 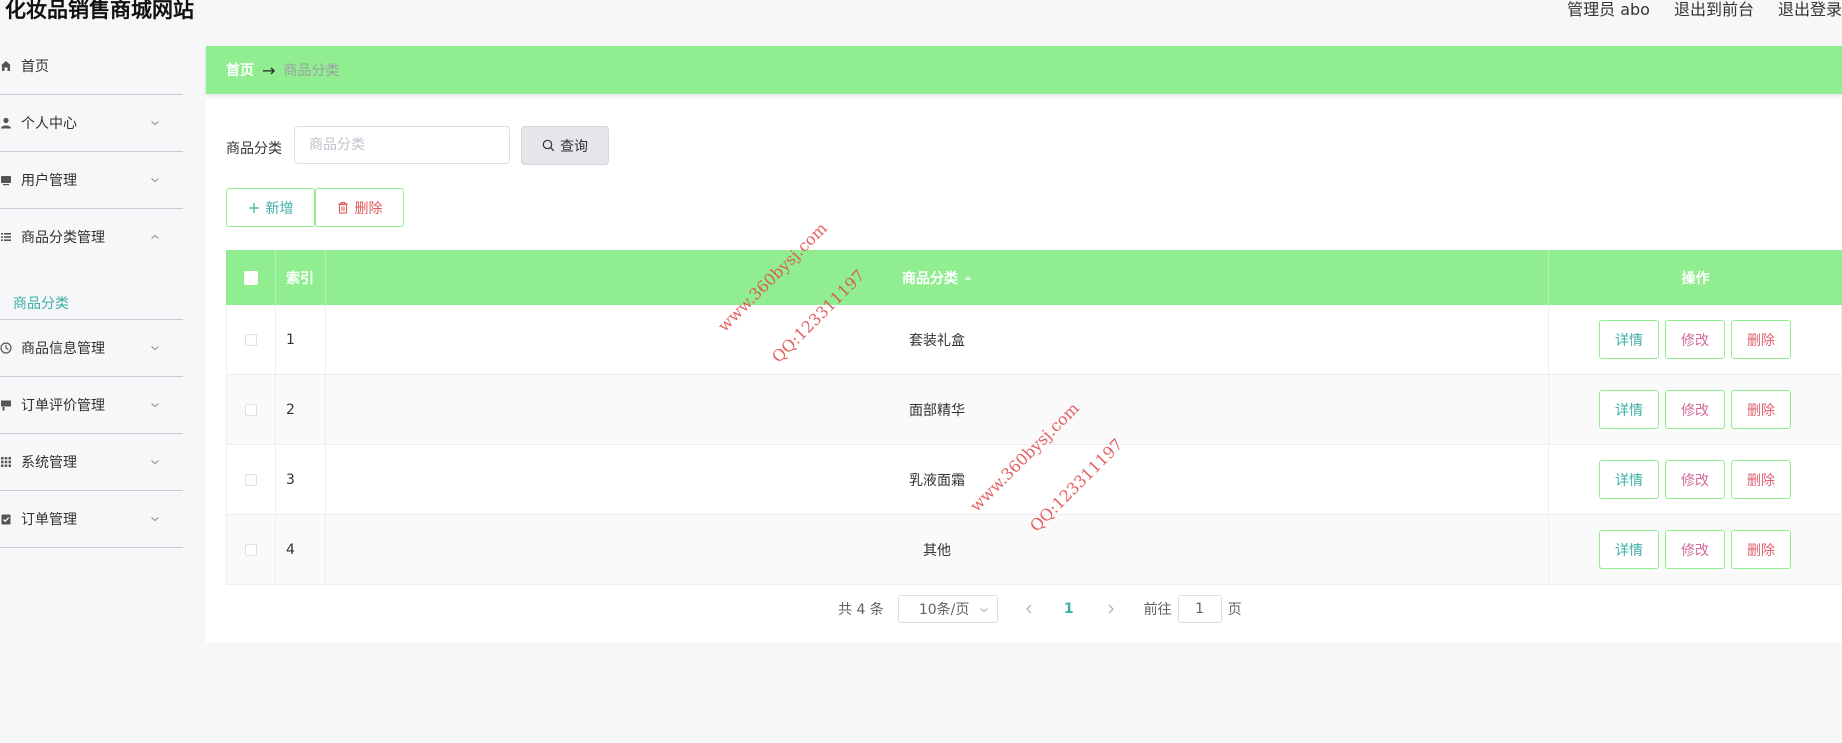 What do you see at coordinates (253, 207) in the screenshot?
I see `plus-icon` at bounding box center [253, 207].